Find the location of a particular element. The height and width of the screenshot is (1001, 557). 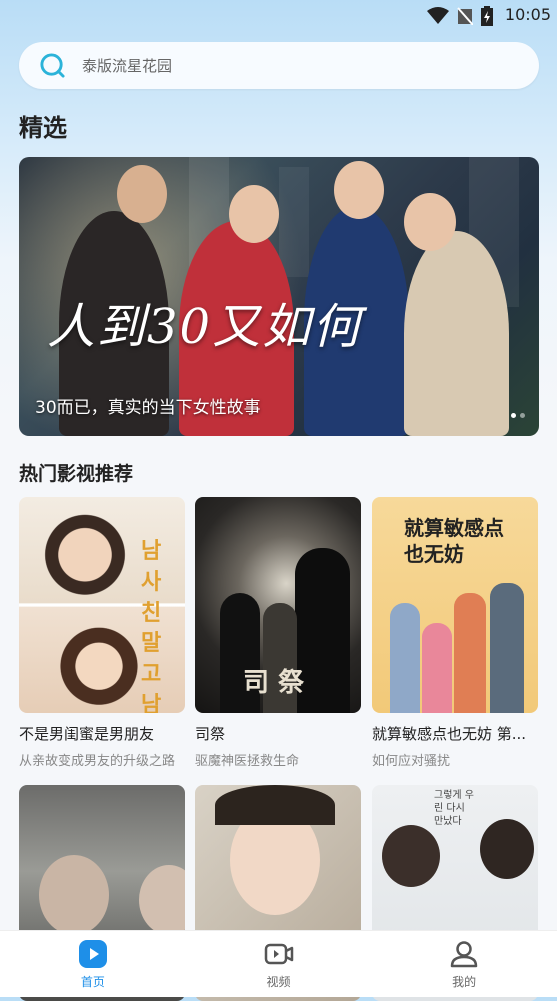

tab-label: 视频 is located at coordinates (278, 981).